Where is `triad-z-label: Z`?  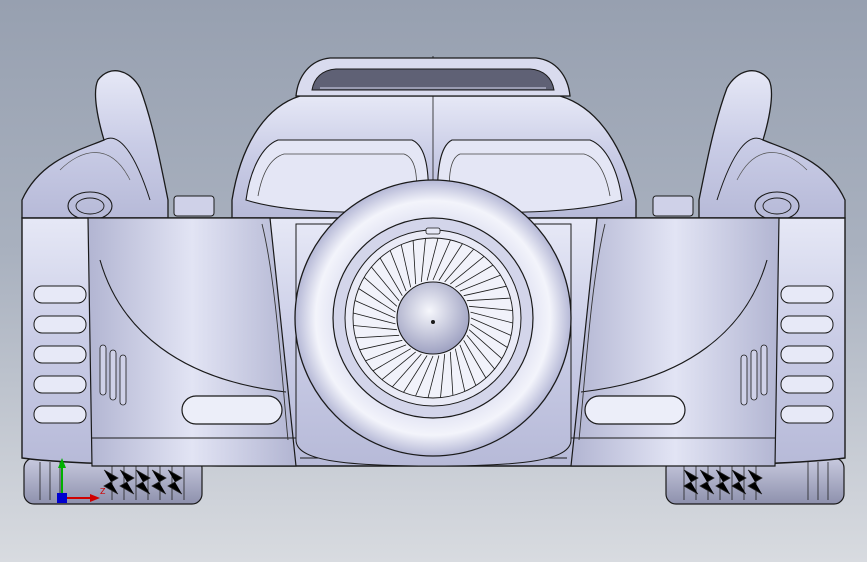 triad-z-label: Z is located at coordinates (103, 491).